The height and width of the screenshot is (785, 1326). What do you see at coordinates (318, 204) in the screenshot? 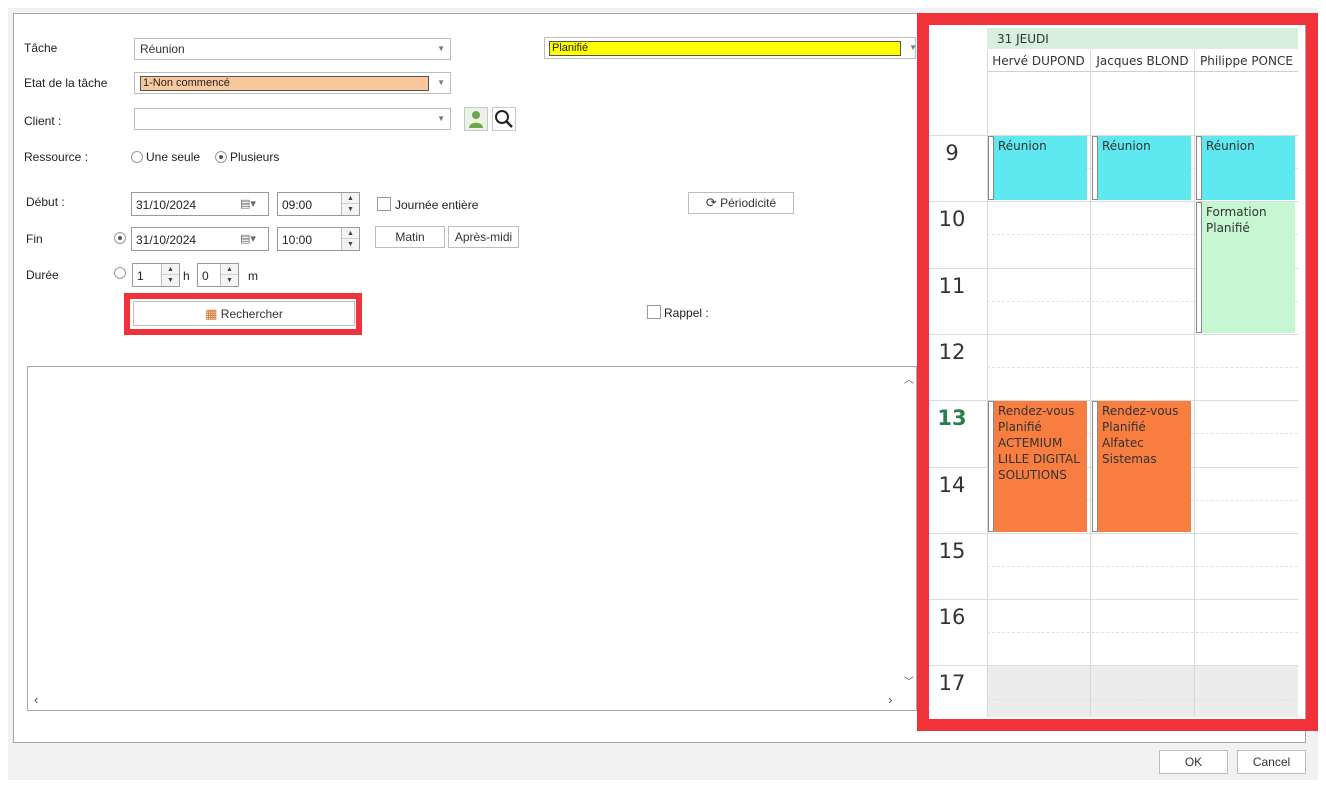
I see `debut-time-field: 09:00 ▲ ▼` at bounding box center [318, 204].